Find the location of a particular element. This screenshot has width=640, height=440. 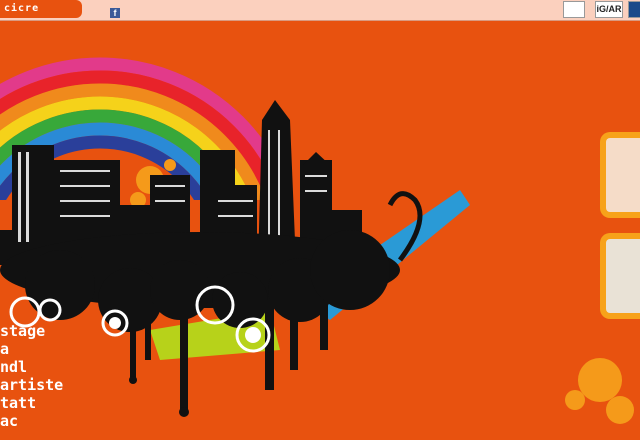

partner-logo-igar: iG/AR is located at coordinates (609, 9).